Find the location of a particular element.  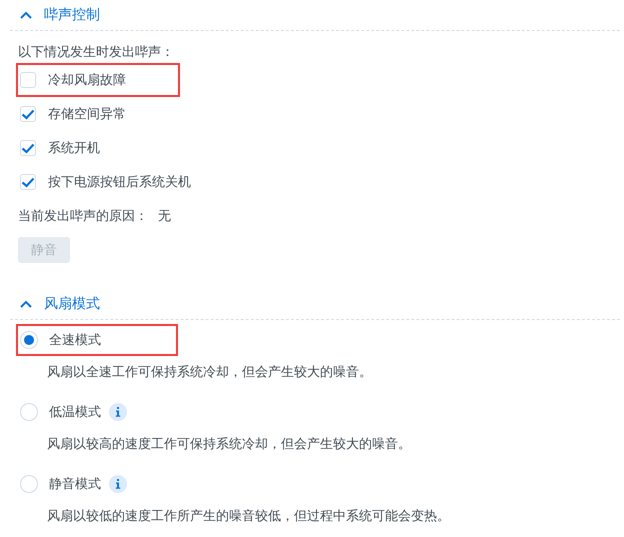

mode-description: 风扇以较低的速度工作所产生的噪音较低，但过程中系统可能会变热。 is located at coordinates (248, 517).